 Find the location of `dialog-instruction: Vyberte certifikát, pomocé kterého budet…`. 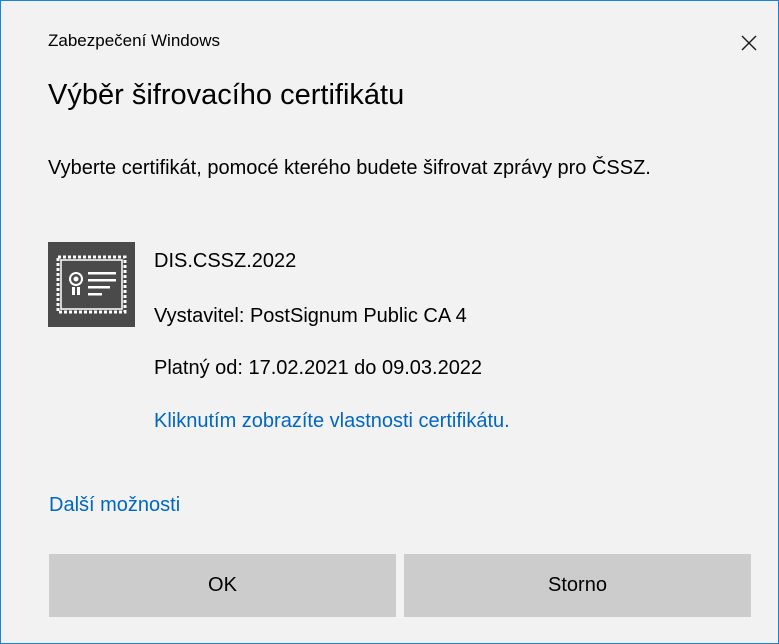

dialog-instruction: Vyberte certifikát, pomocé kterého budet… is located at coordinates (349, 168).